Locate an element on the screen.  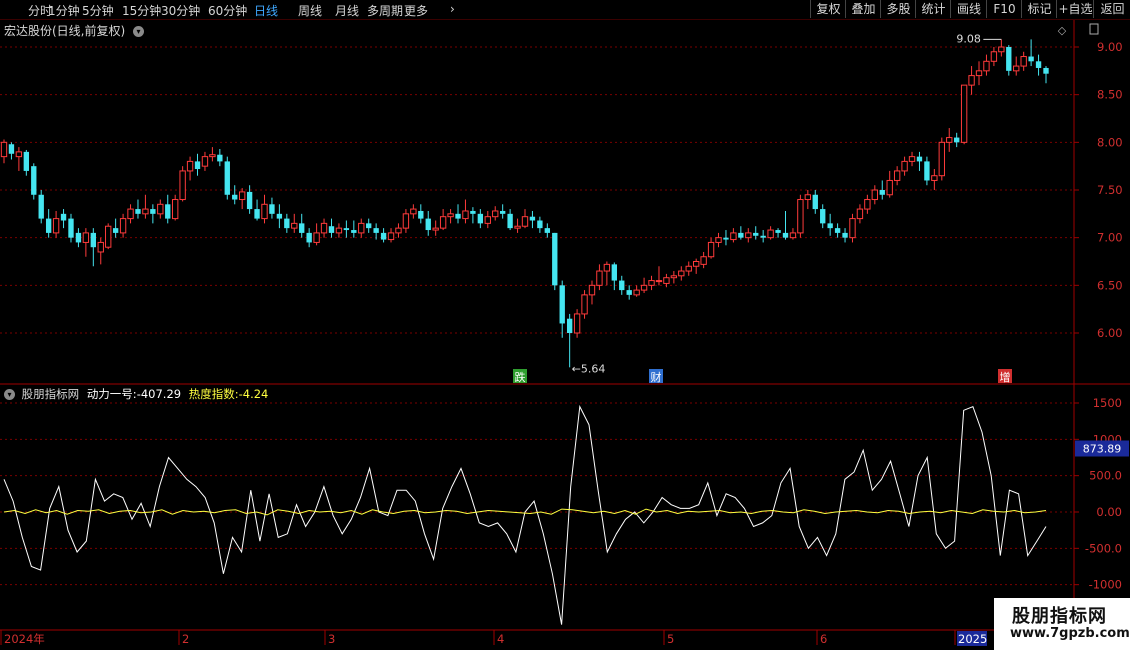
sub-y-tick-label: -500.0 is located at coordinates (1103, 548).